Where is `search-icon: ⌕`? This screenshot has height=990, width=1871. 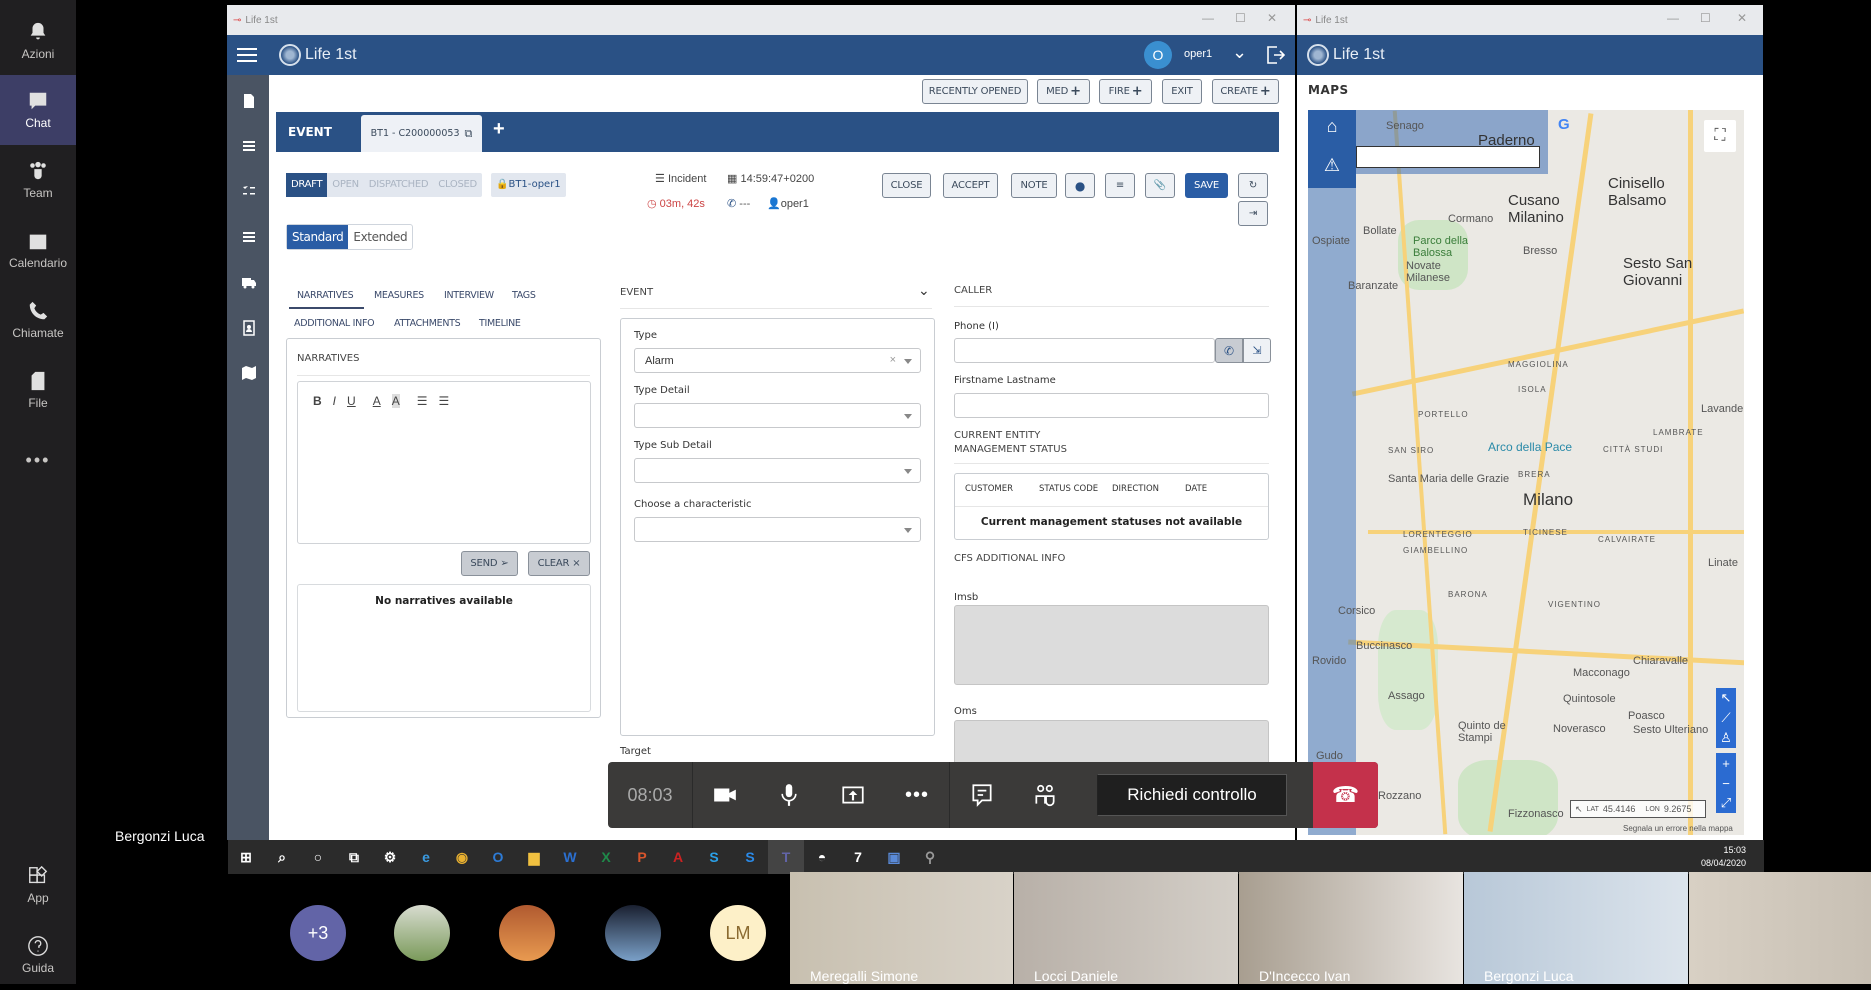 search-icon: ⌕ is located at coordinates (282, 857).